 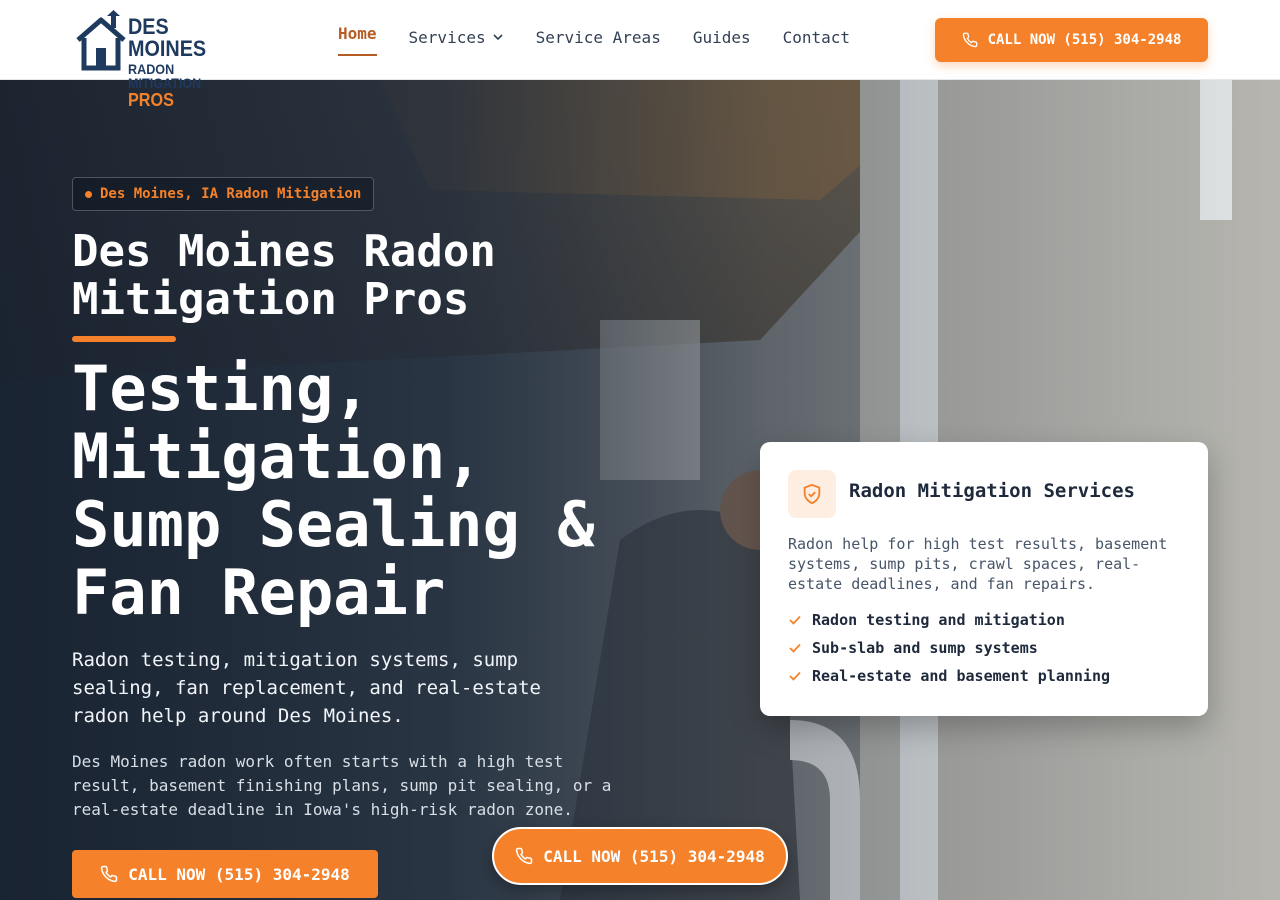 I want to click on site-logo: DES MOINES RADON MITIGATION PROS, so click(x=167, y=59).